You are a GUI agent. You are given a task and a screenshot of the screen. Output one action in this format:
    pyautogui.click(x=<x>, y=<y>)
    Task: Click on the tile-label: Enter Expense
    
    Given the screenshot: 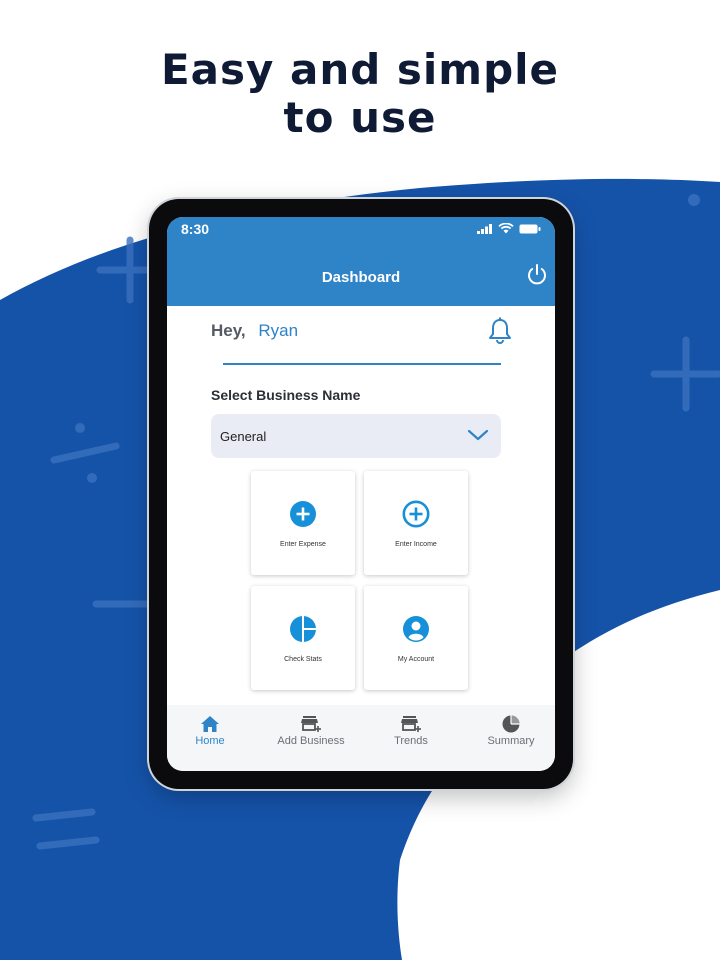 What is the action you would take?
    pyautogui.click(x=303, y=544)
    